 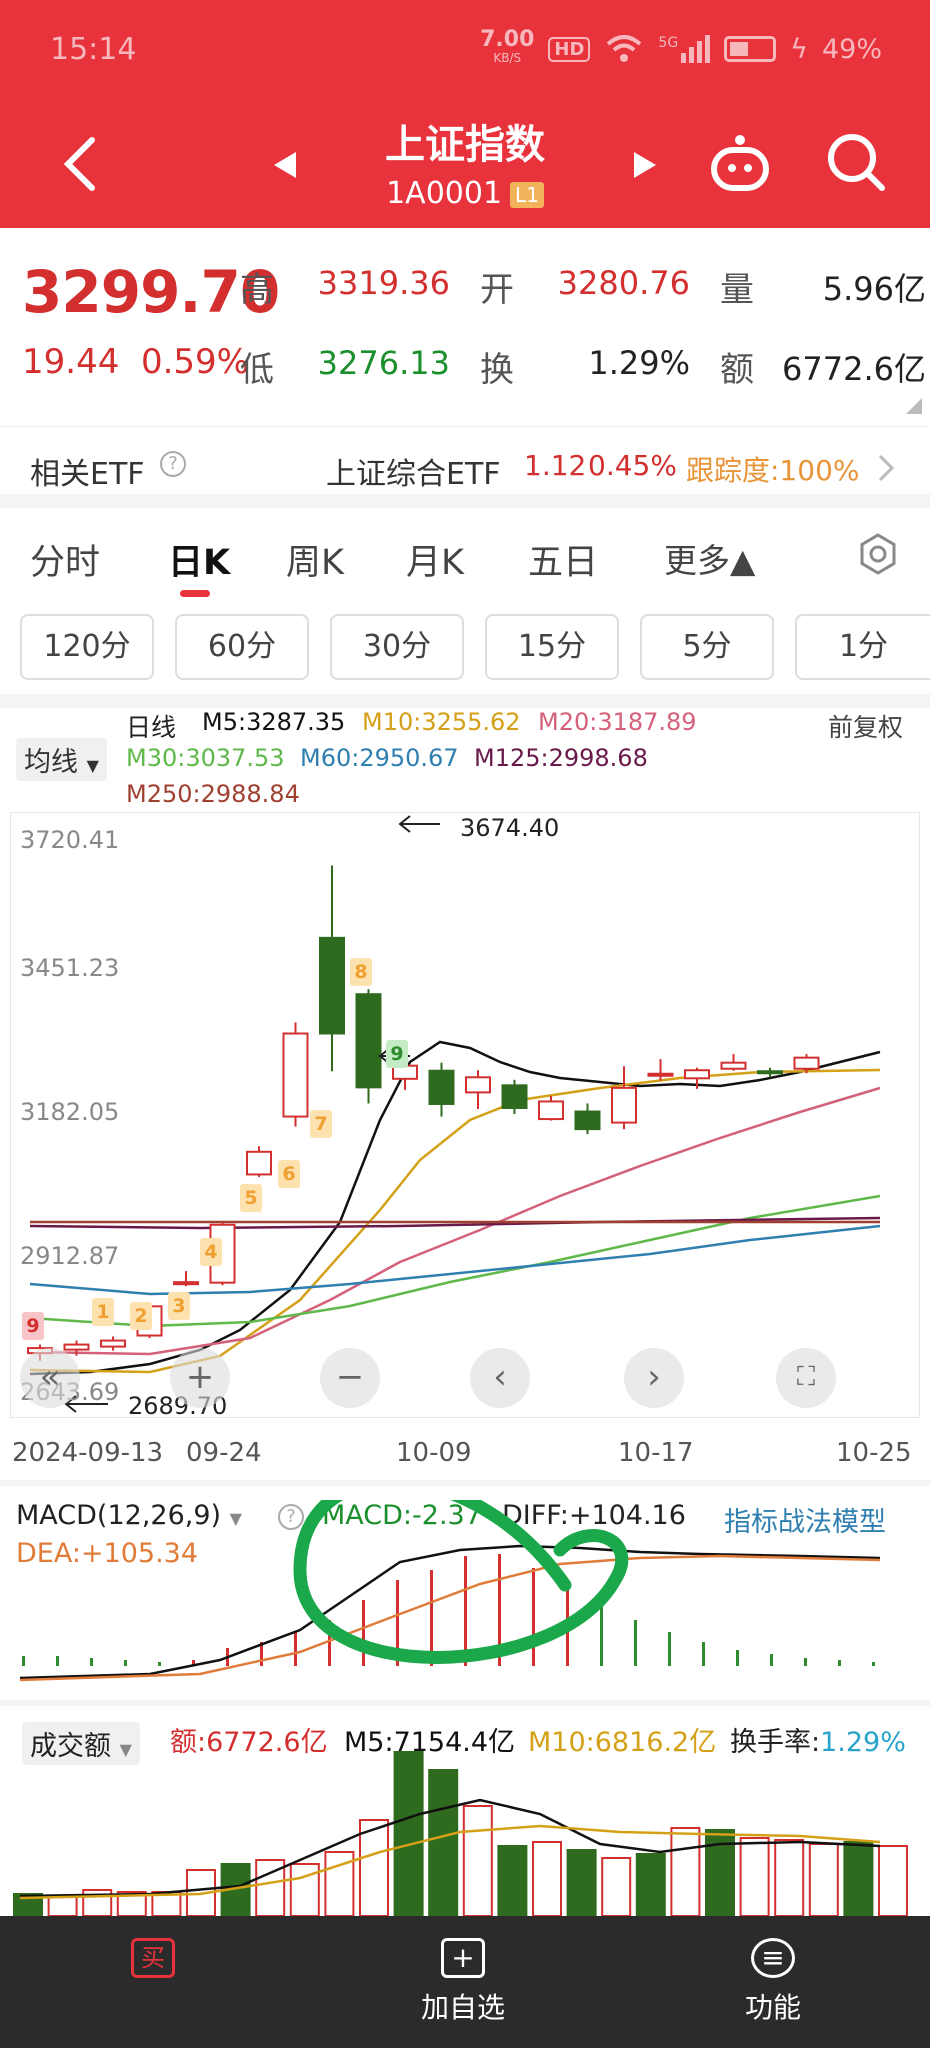 What do you see at coordinates (153, 1958) in the screenshot?
I see `buy-icon: 买` at bounding box center [153, 1958].